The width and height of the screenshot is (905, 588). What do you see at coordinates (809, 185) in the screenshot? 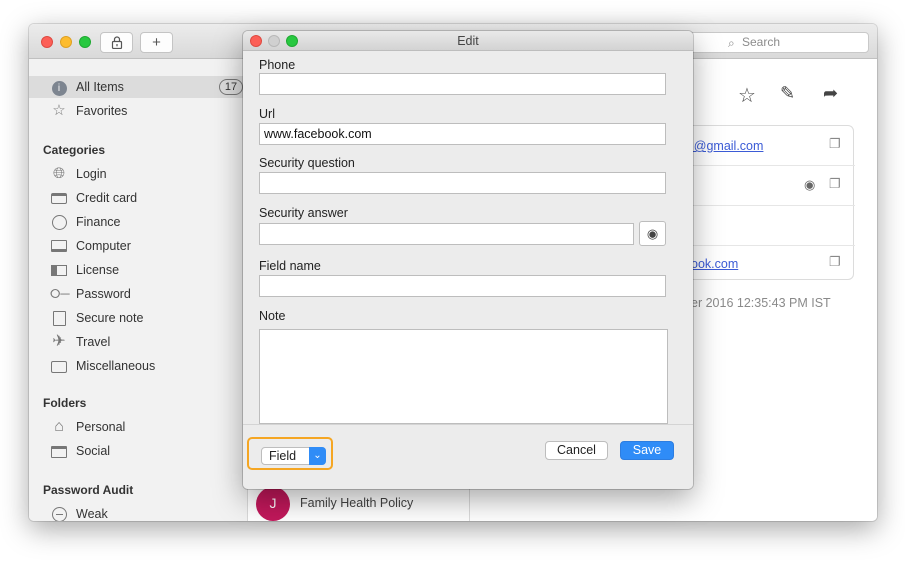
I see `reveal-eye-icon: ◉` at bounding box center [809, 185].